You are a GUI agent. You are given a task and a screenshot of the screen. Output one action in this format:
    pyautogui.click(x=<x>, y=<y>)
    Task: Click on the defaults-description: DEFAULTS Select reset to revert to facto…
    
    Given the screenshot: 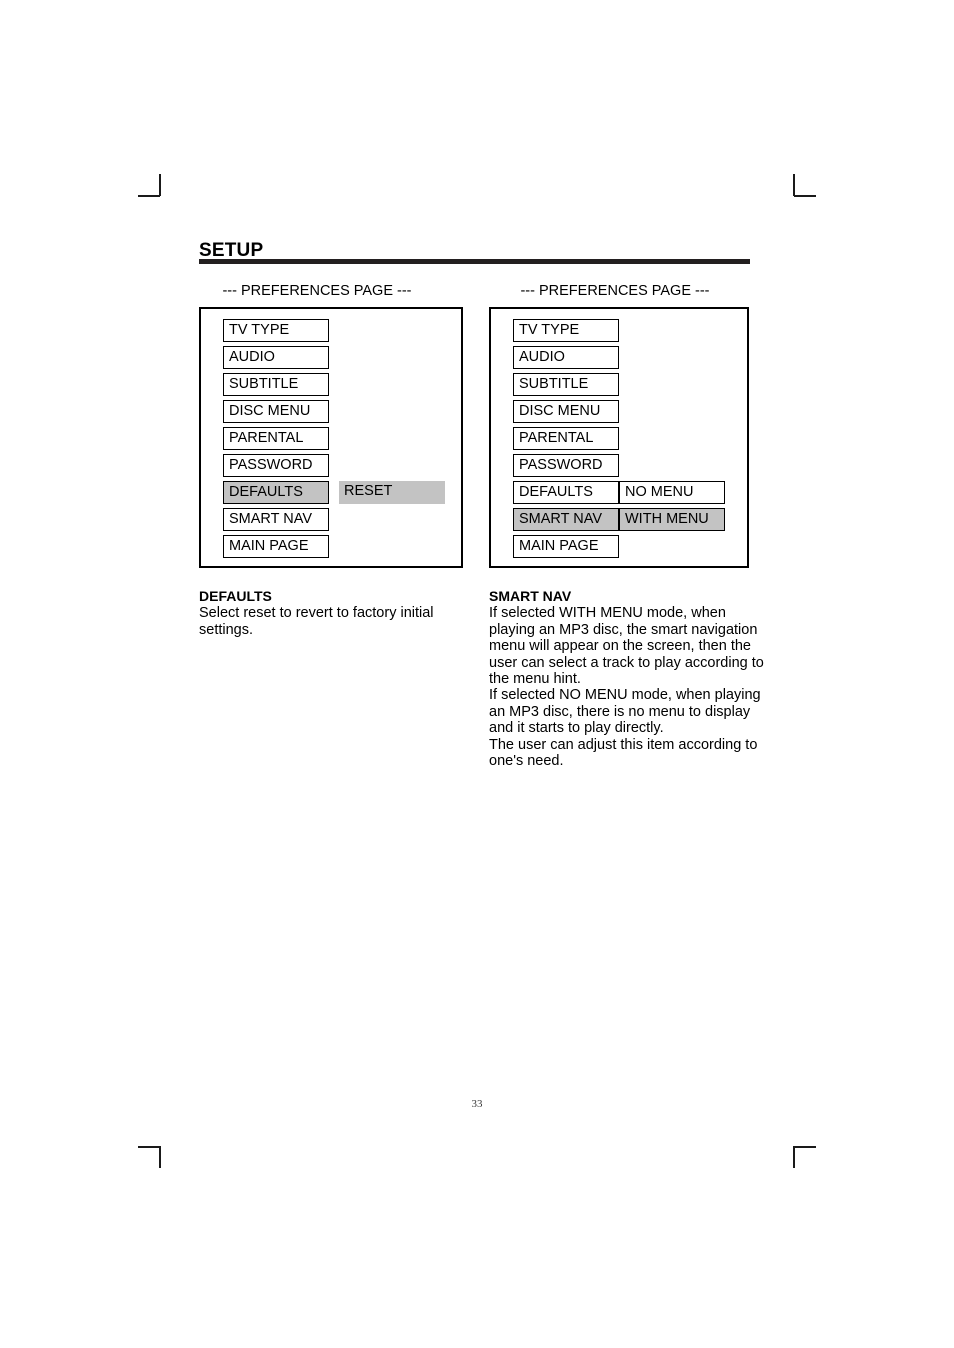 What is the action you would take?
    pyautogui.click(x=333, y=613)
    